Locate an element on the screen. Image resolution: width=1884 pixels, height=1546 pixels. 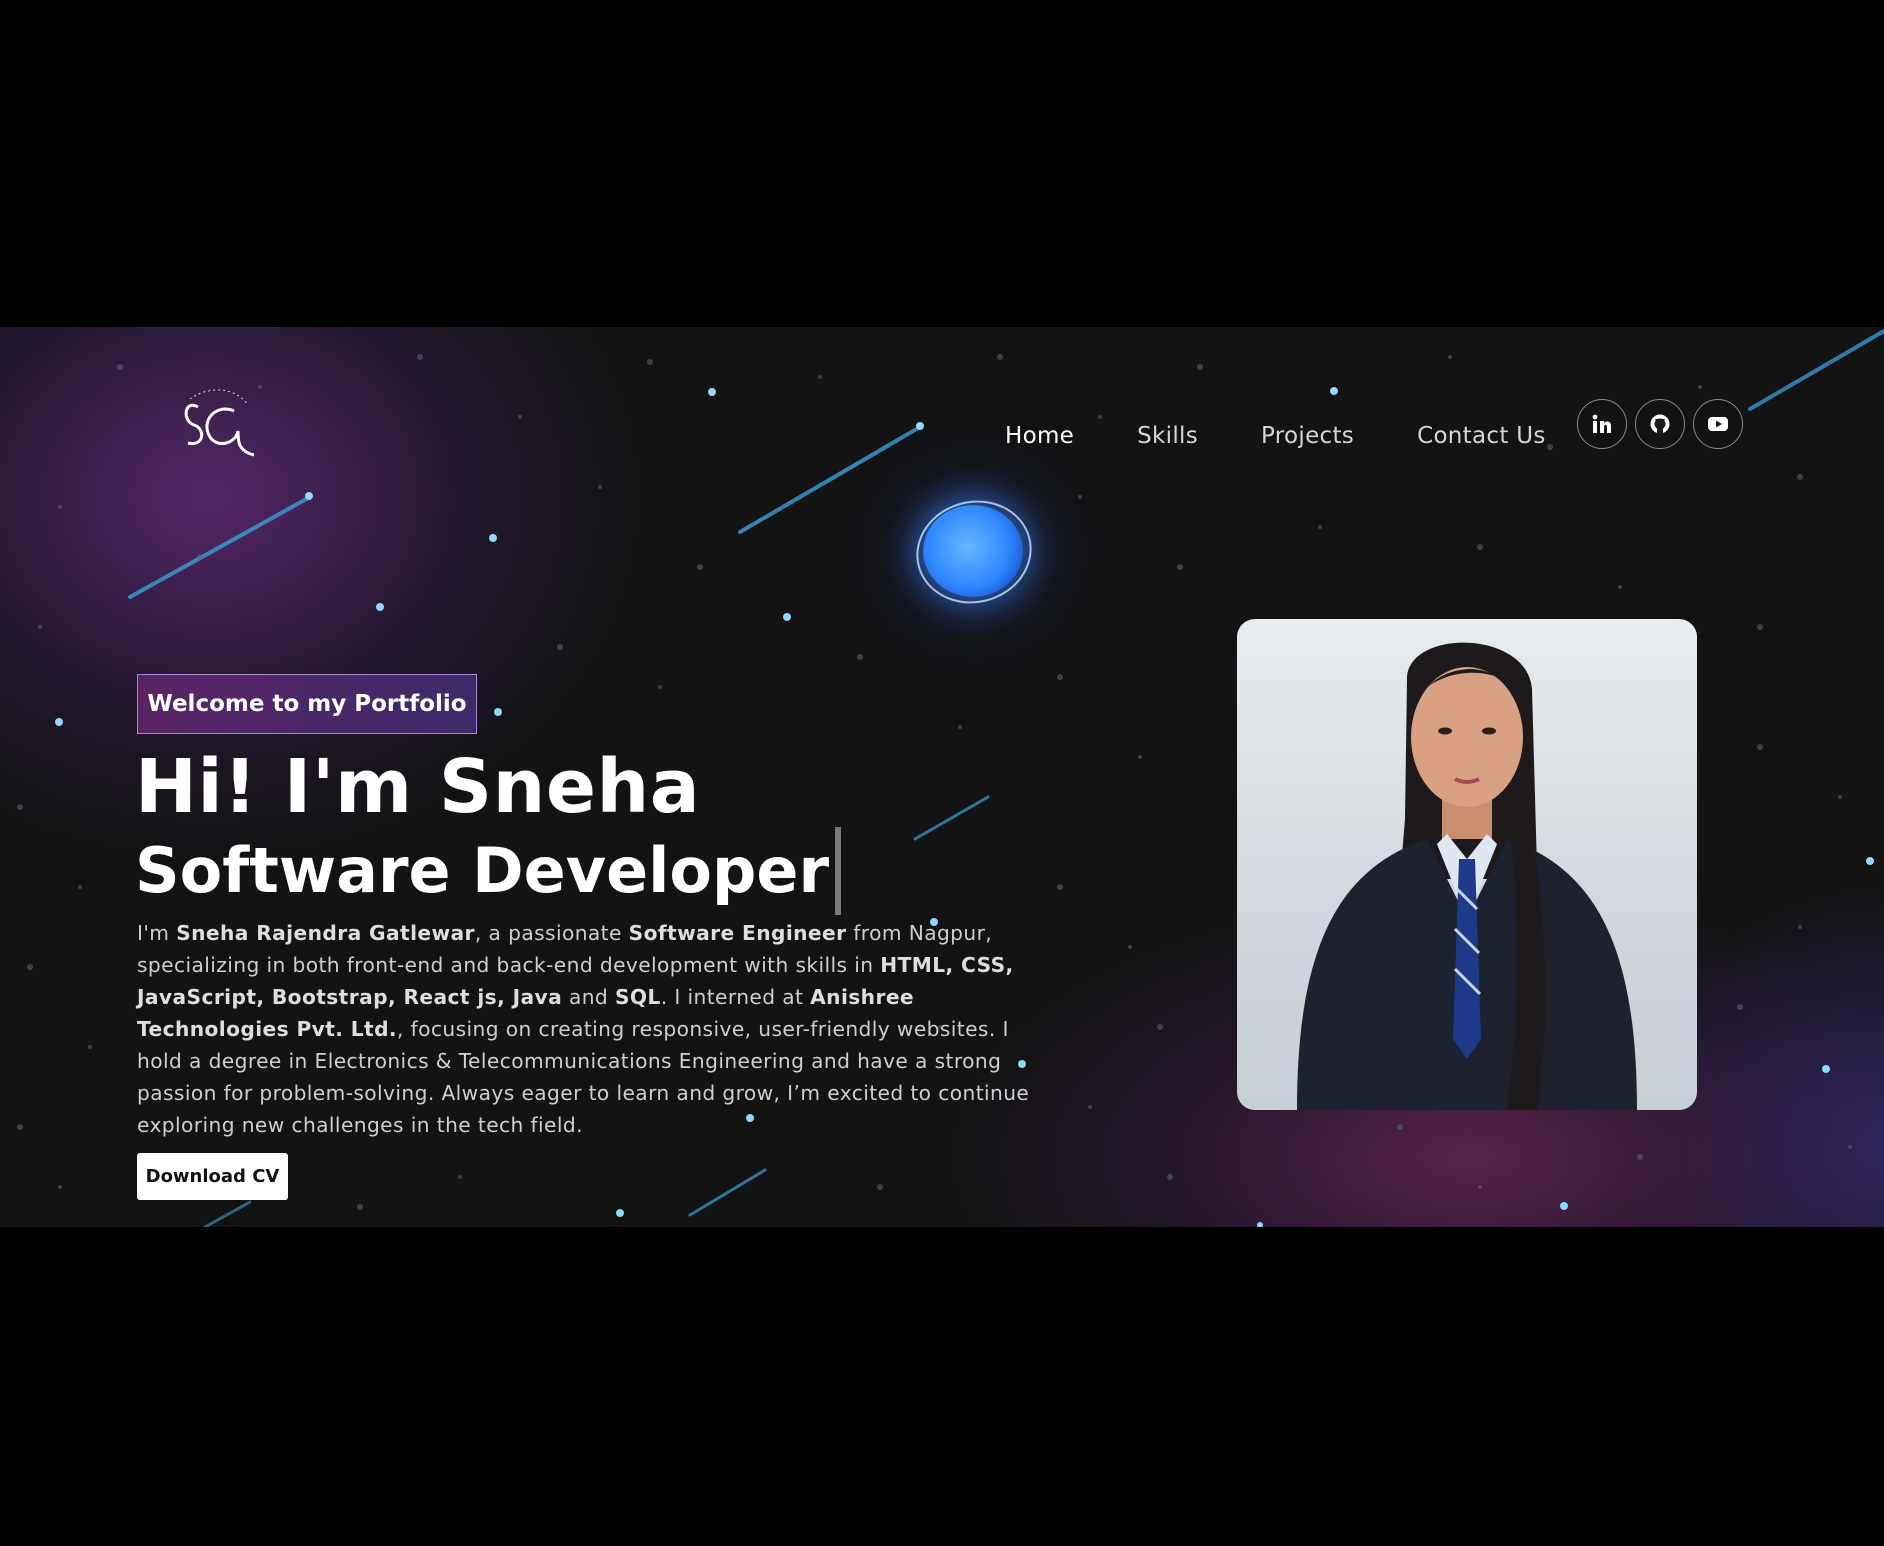
github-icon is located at coordinates (1660, 424).